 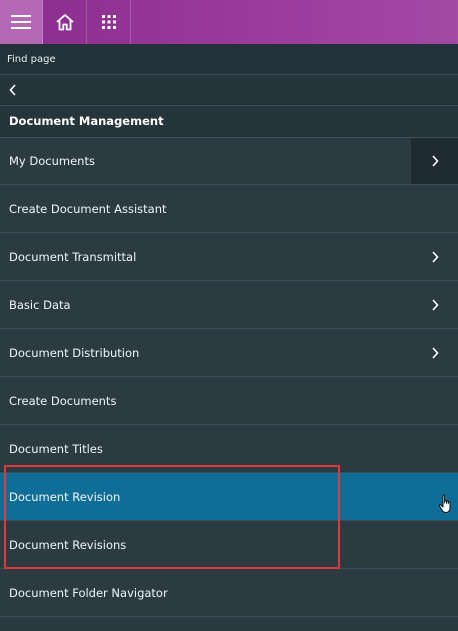 What do you see at coordinates (229, 305) in the screenshot?
I see `menu-item-basic-data: Basic Data` at bounding box center [229, 305].